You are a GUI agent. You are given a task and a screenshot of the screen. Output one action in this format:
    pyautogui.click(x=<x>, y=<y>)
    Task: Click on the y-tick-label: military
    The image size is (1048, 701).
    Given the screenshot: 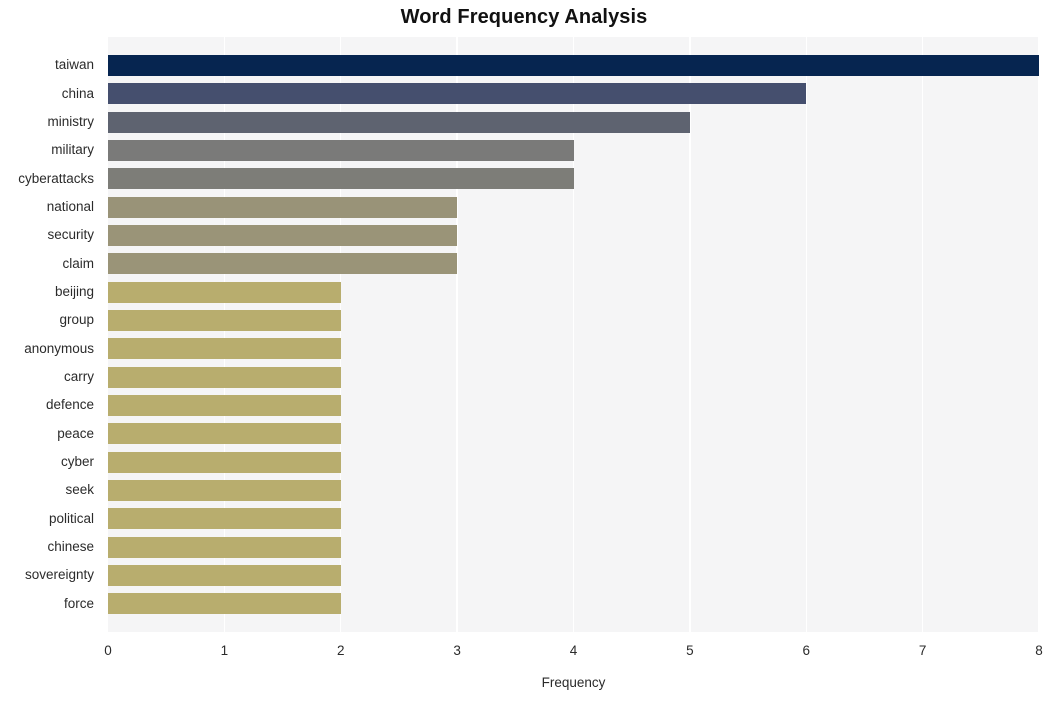 What is the action you would take?
    pyautogui.click(x=72, y=150)
    